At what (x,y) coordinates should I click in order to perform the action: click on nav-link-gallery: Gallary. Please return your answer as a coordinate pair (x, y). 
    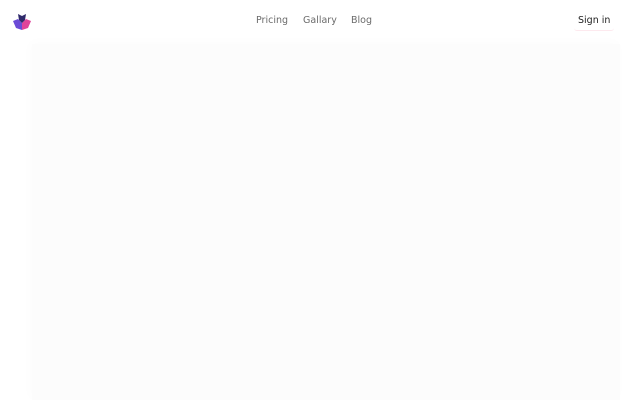
    Looking at the image, I should click on (320, 21).